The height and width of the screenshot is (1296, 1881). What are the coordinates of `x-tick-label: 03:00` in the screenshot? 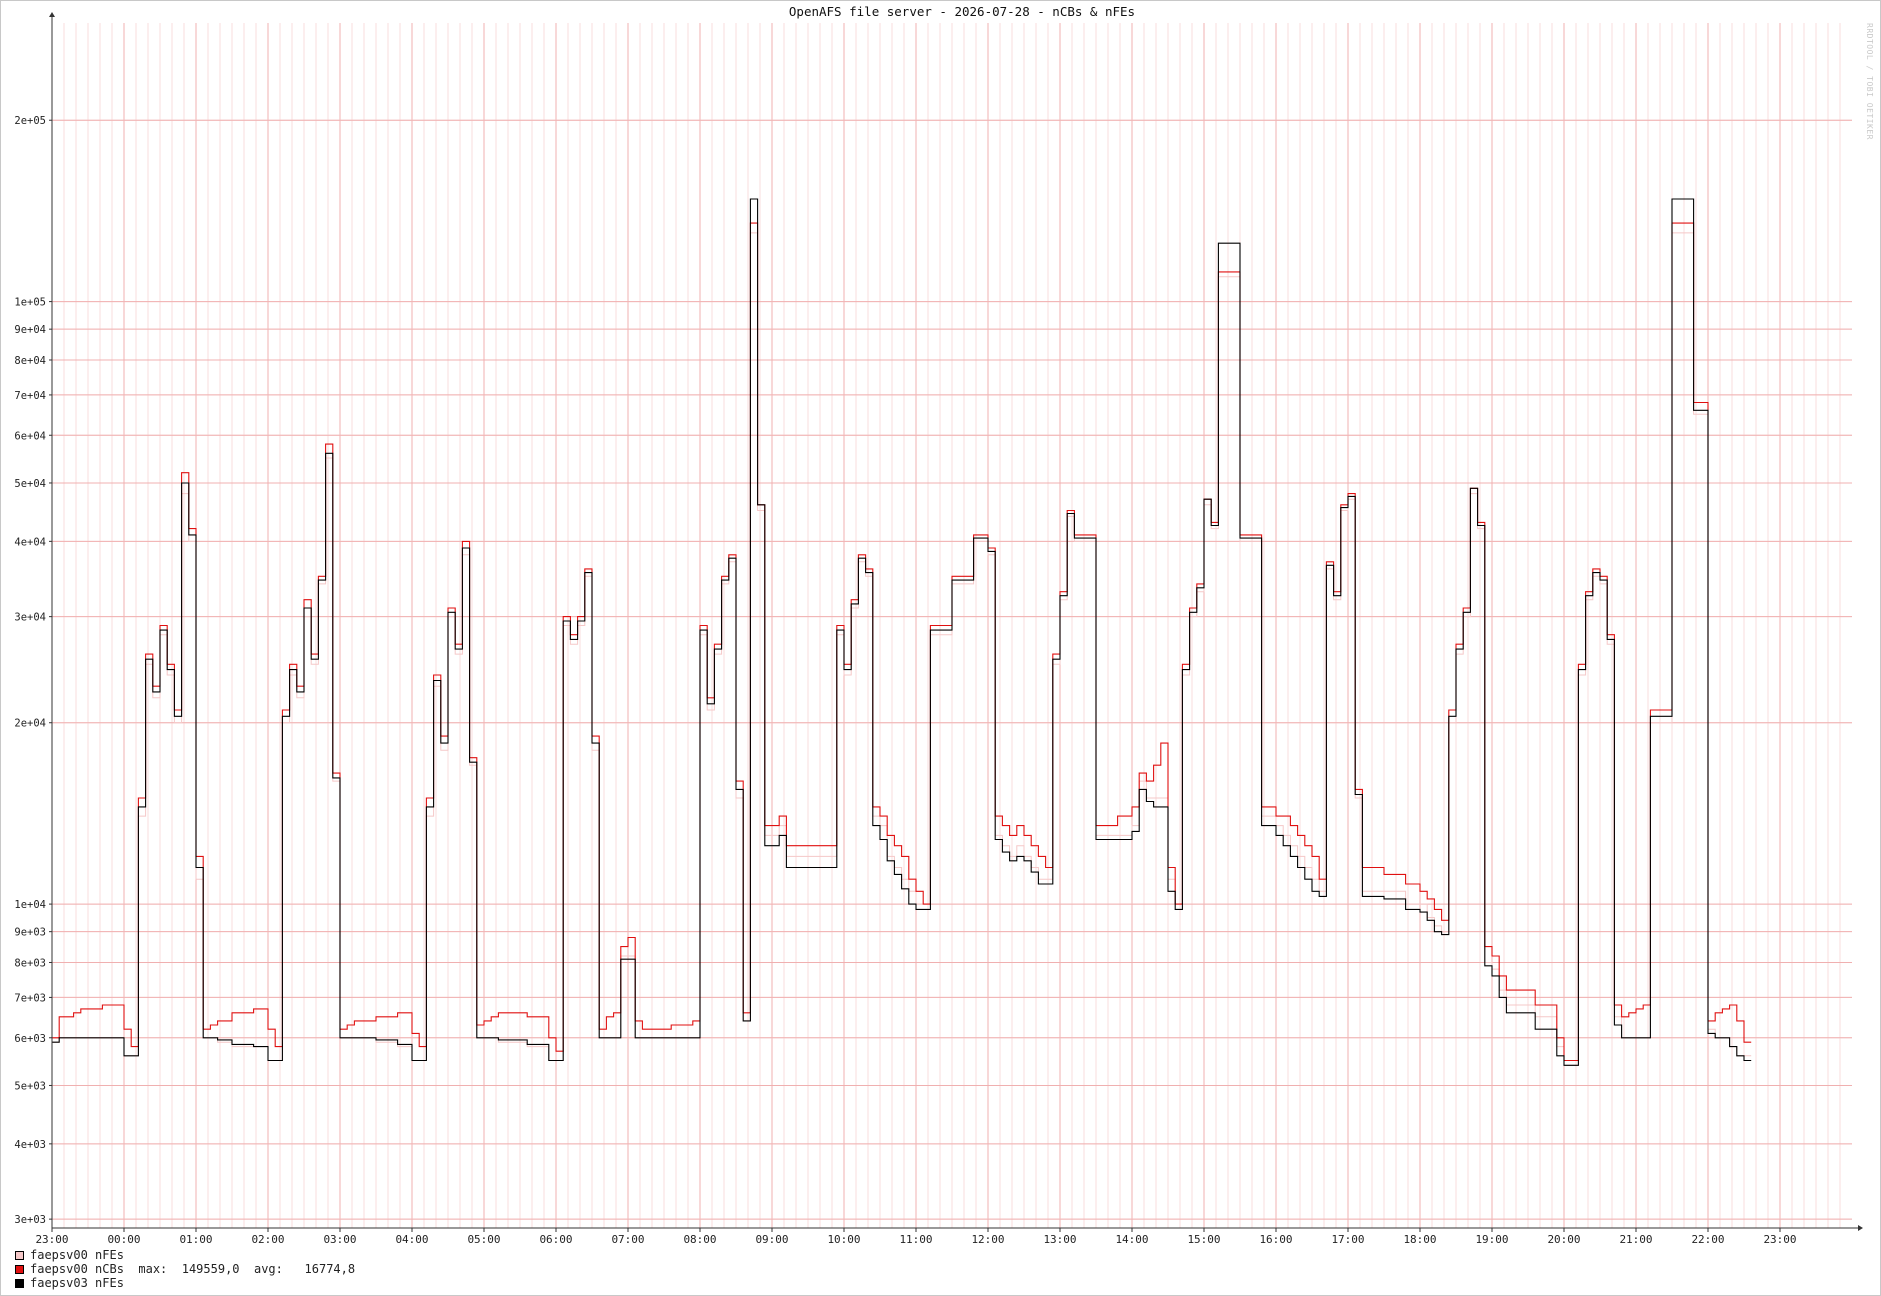 It's located at (339, 1239).